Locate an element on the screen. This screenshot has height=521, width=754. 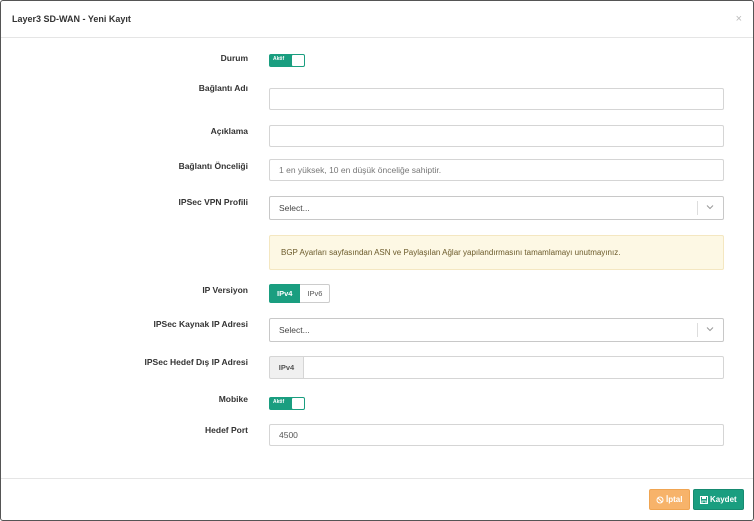
dest-ip-input is located at coordinates (514, 367).